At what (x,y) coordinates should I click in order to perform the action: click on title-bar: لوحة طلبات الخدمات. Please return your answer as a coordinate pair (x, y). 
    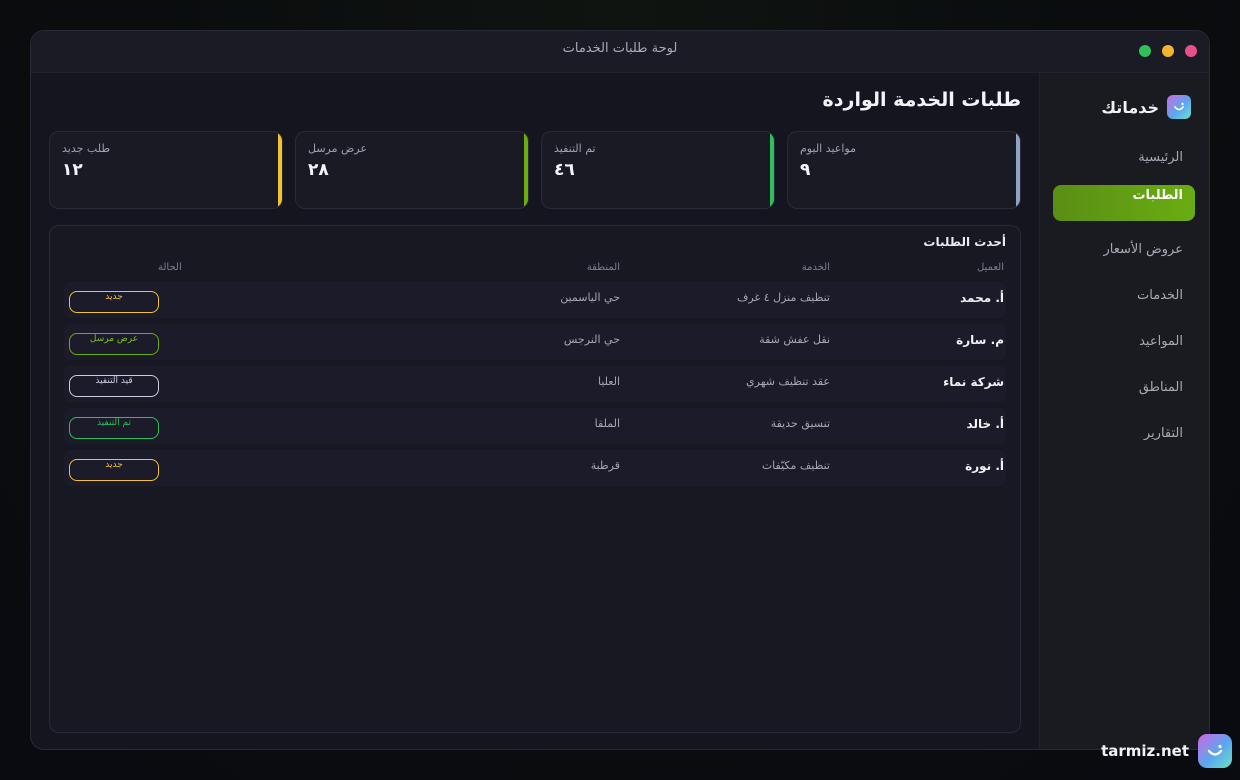
    Looking at the image, I should click on (620, 52).